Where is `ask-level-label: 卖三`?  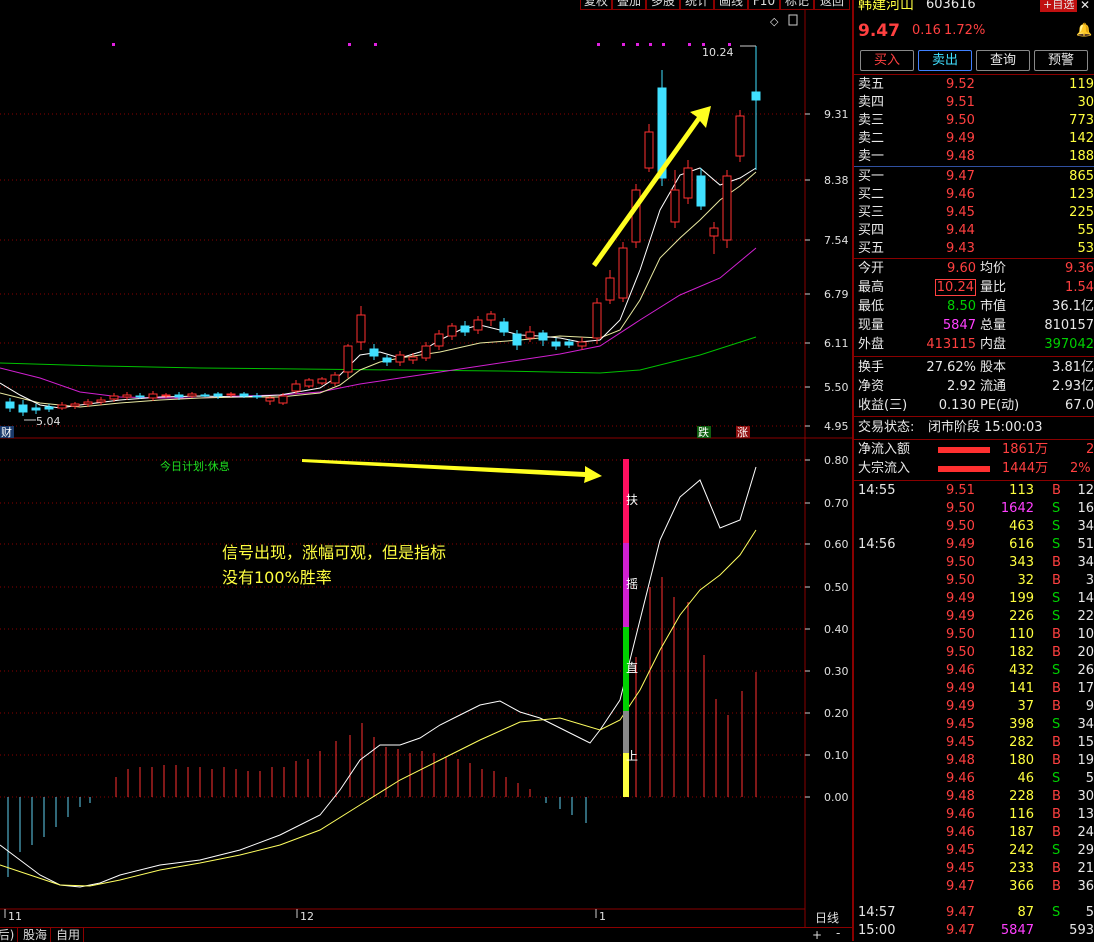
ask-level-label: 卖三 is located at coordinates (871, 120).